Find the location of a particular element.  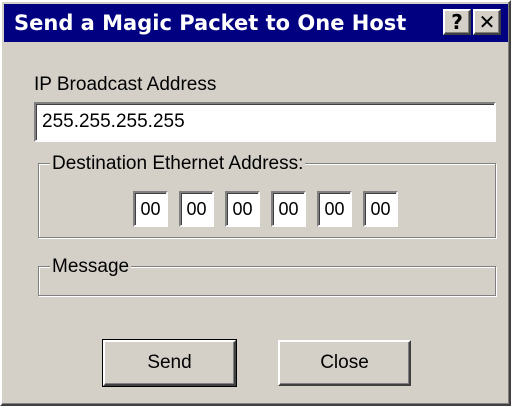

window-title: Send a Magic Packet to One Host is located at coordinates (210, 23).